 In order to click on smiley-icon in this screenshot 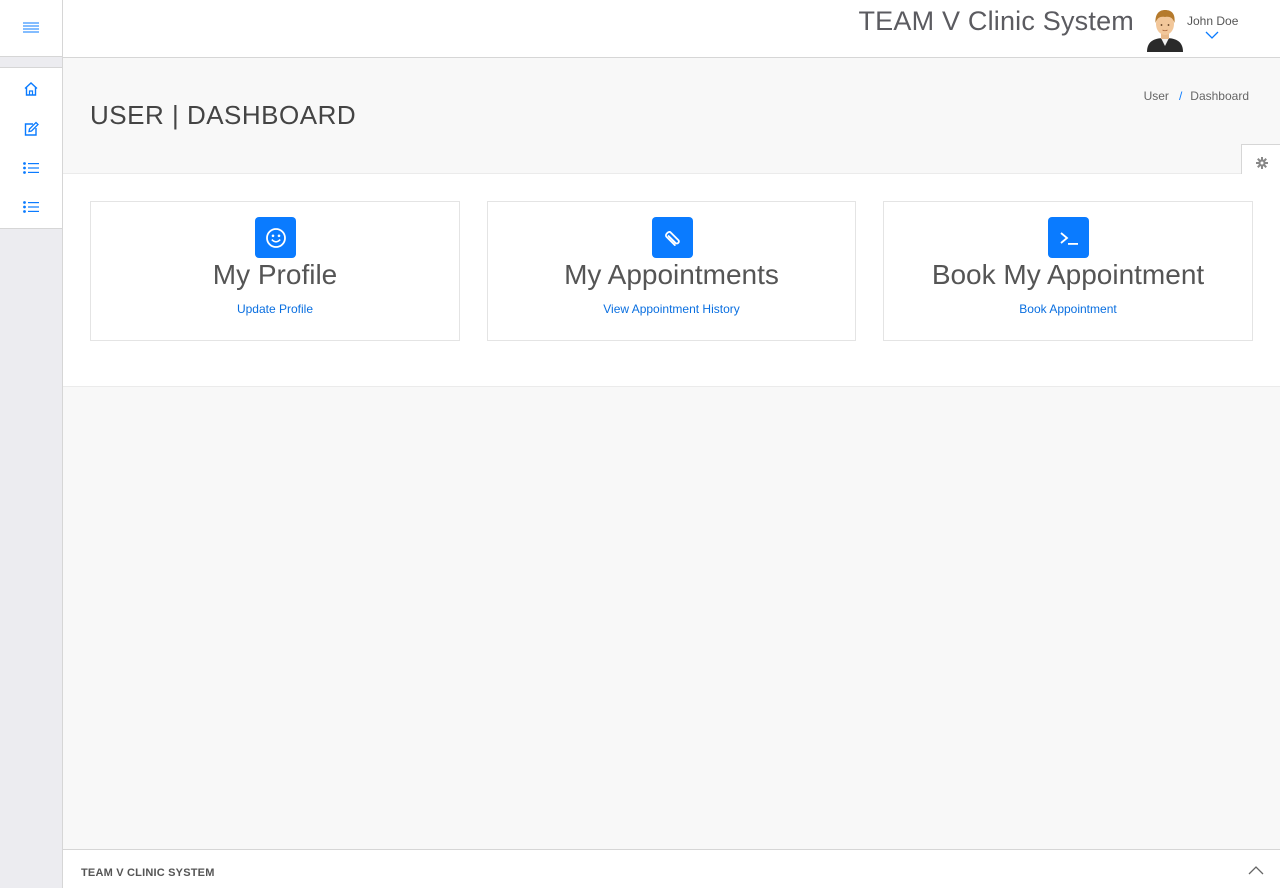, I will do `click(275, 237)`.